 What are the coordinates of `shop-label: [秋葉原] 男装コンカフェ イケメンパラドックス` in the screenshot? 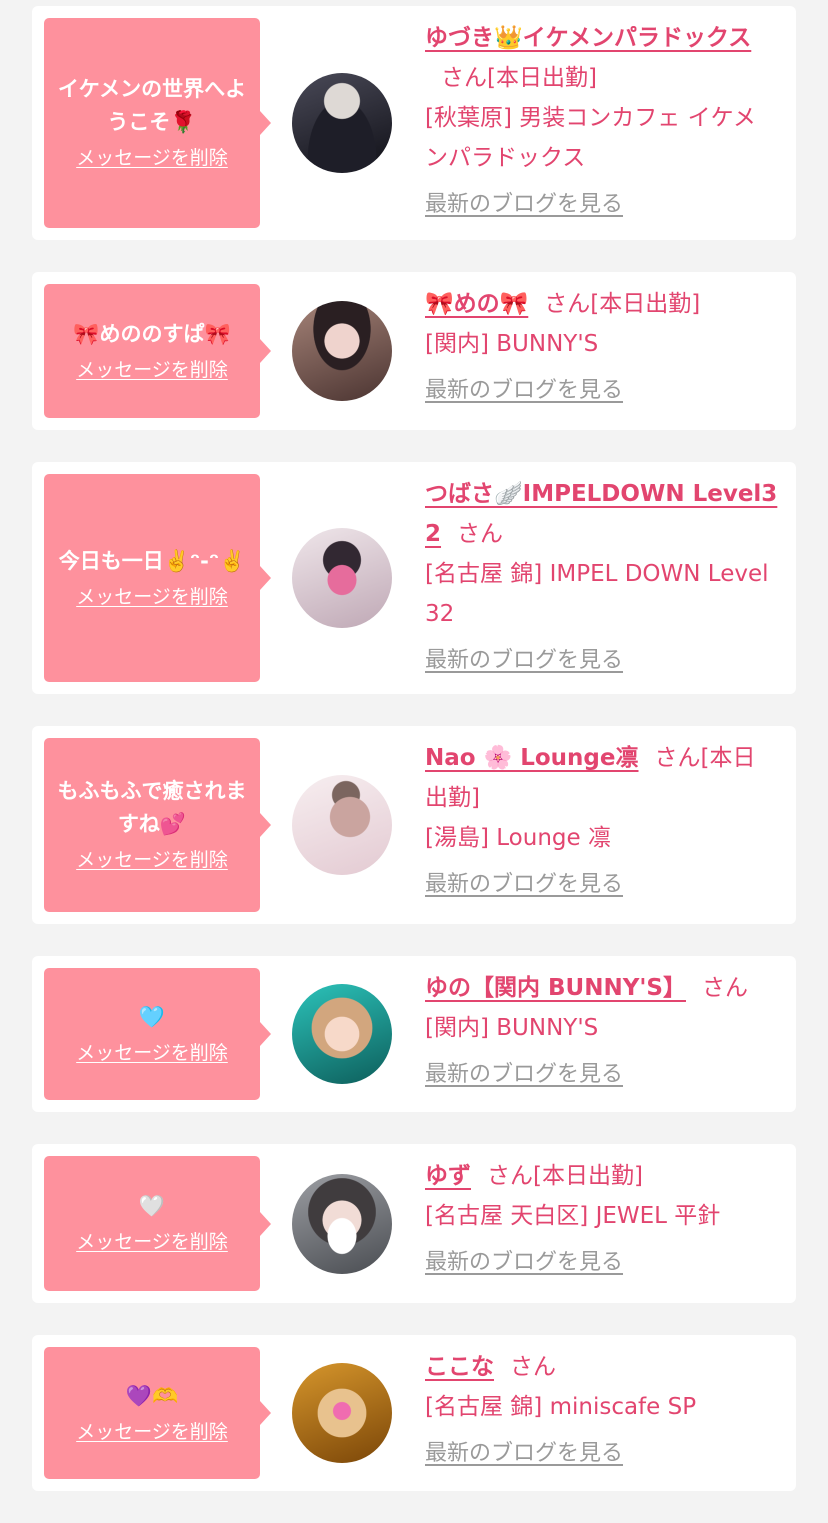 It's located at (590, 138).